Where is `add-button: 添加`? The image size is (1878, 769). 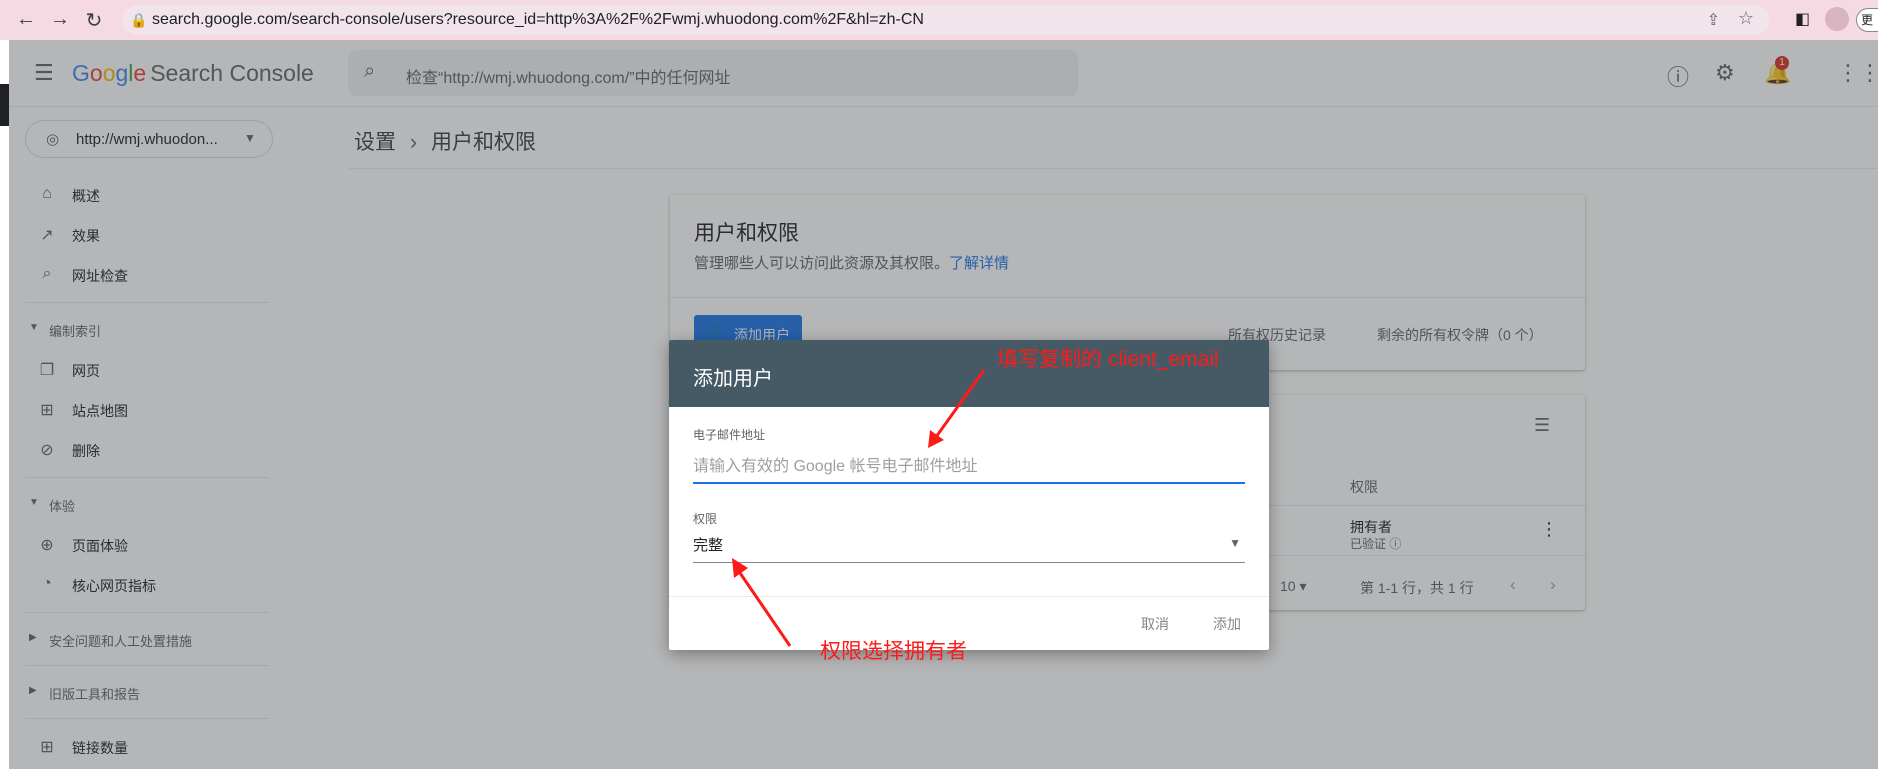
add-button: 添加 is located at coordinates (1227, 624).